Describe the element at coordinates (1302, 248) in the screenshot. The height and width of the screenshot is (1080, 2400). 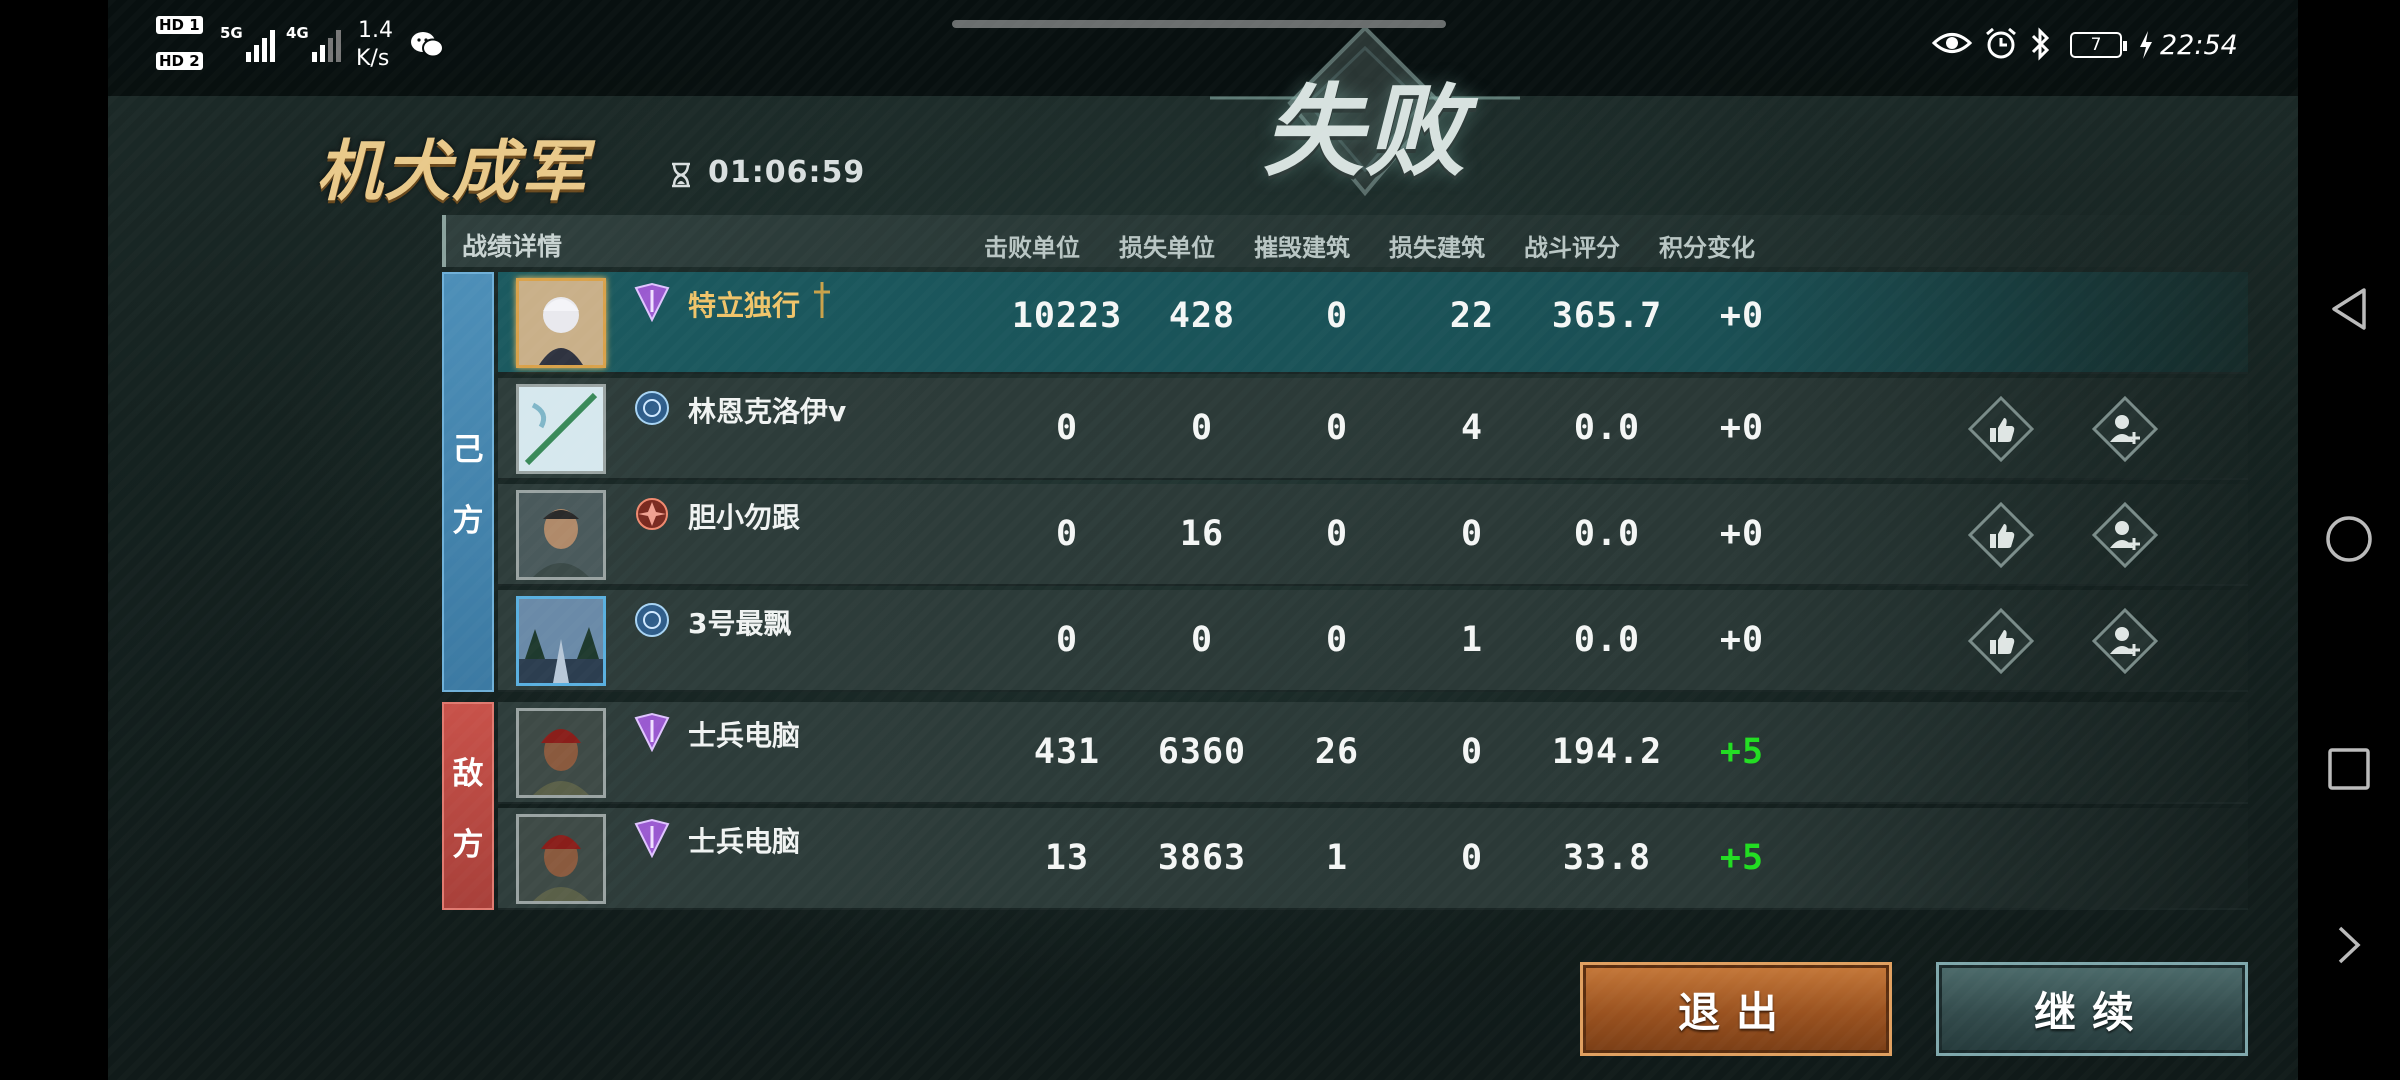
I see `col-buildings-destroyed: 摧毁建筑` at that location.